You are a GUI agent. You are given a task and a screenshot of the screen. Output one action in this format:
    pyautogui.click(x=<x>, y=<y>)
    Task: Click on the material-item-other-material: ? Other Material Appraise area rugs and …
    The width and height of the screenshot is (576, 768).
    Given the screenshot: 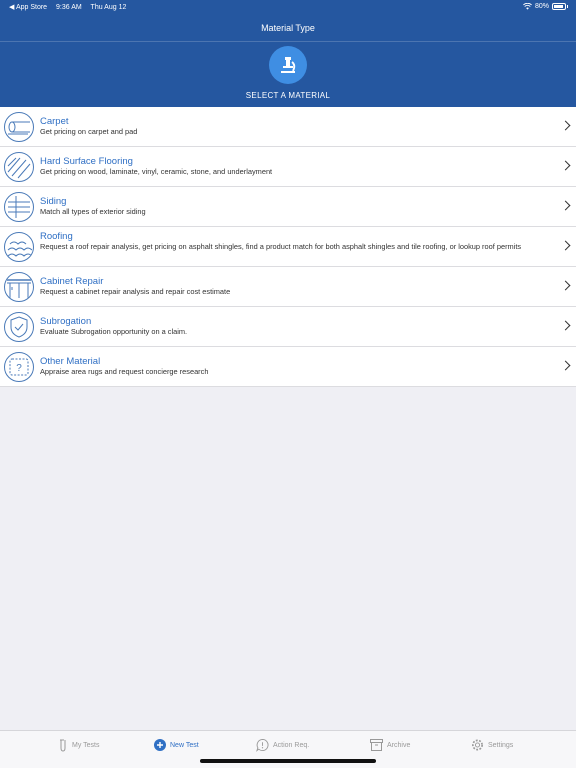 What is the action you would take?
    pyautogui.click(x=288, y=367)
    